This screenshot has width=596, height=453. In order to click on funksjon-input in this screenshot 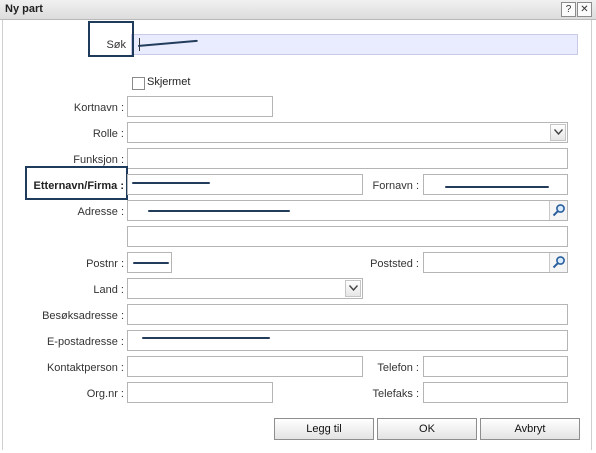, I will do `click(347, 158)`.